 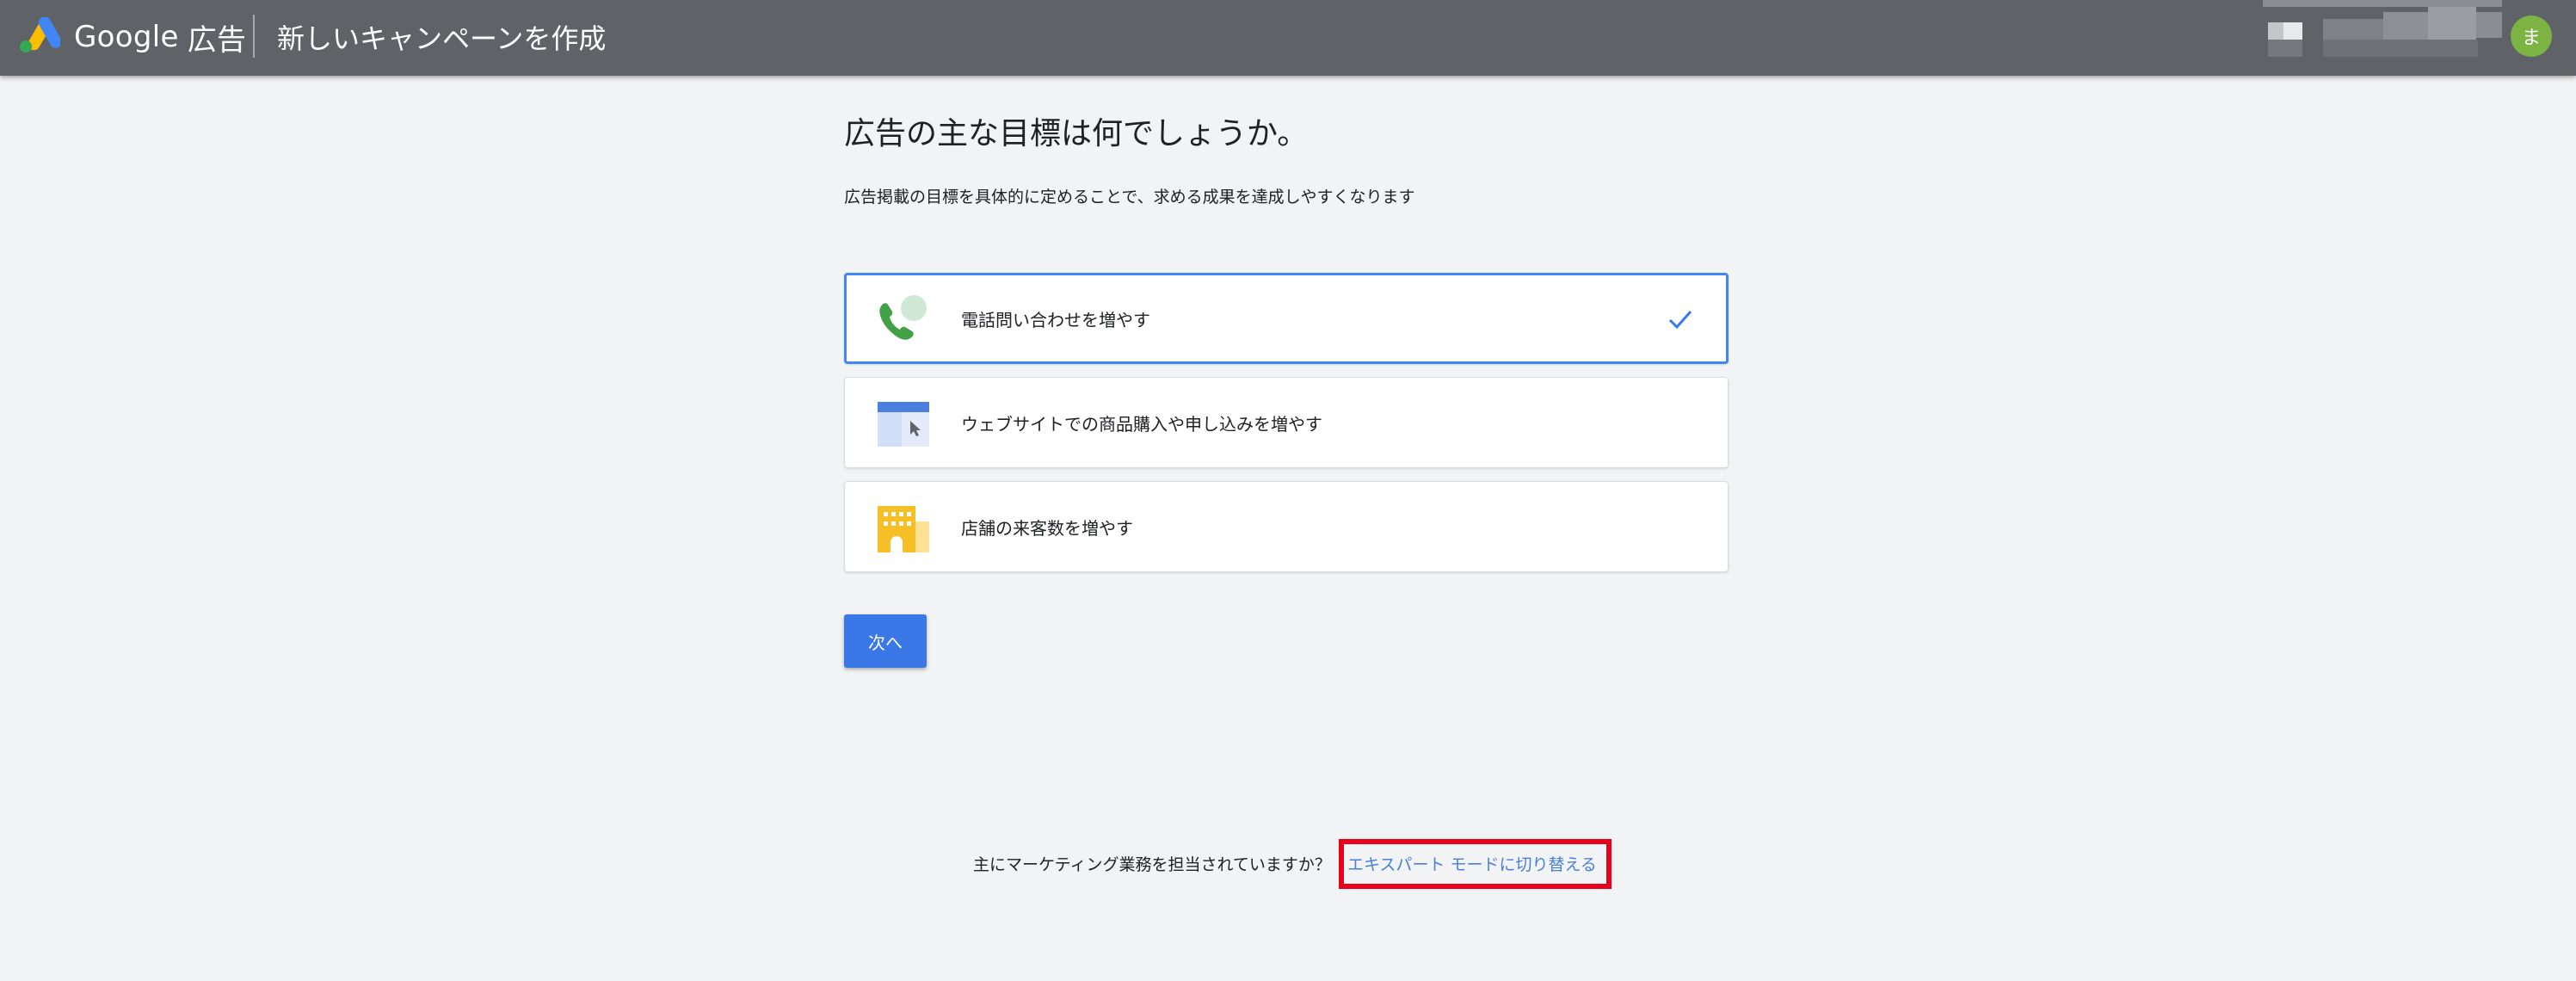 I want to click on brand-ads: 広告, so click(x=217, y=40).